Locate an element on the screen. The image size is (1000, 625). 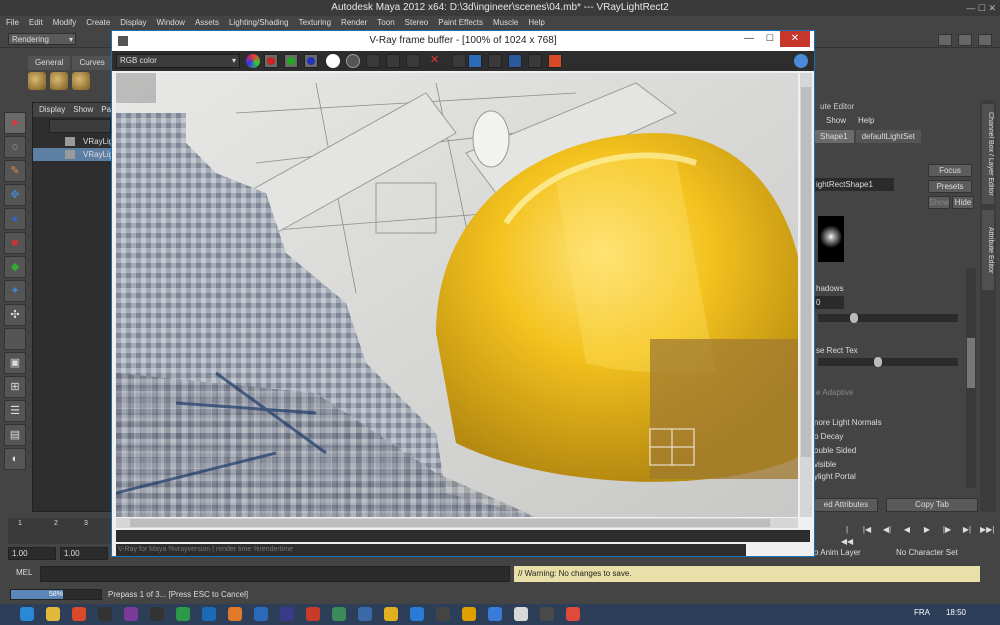
ae-menu-show: Show is located at coordinates (836, 121).